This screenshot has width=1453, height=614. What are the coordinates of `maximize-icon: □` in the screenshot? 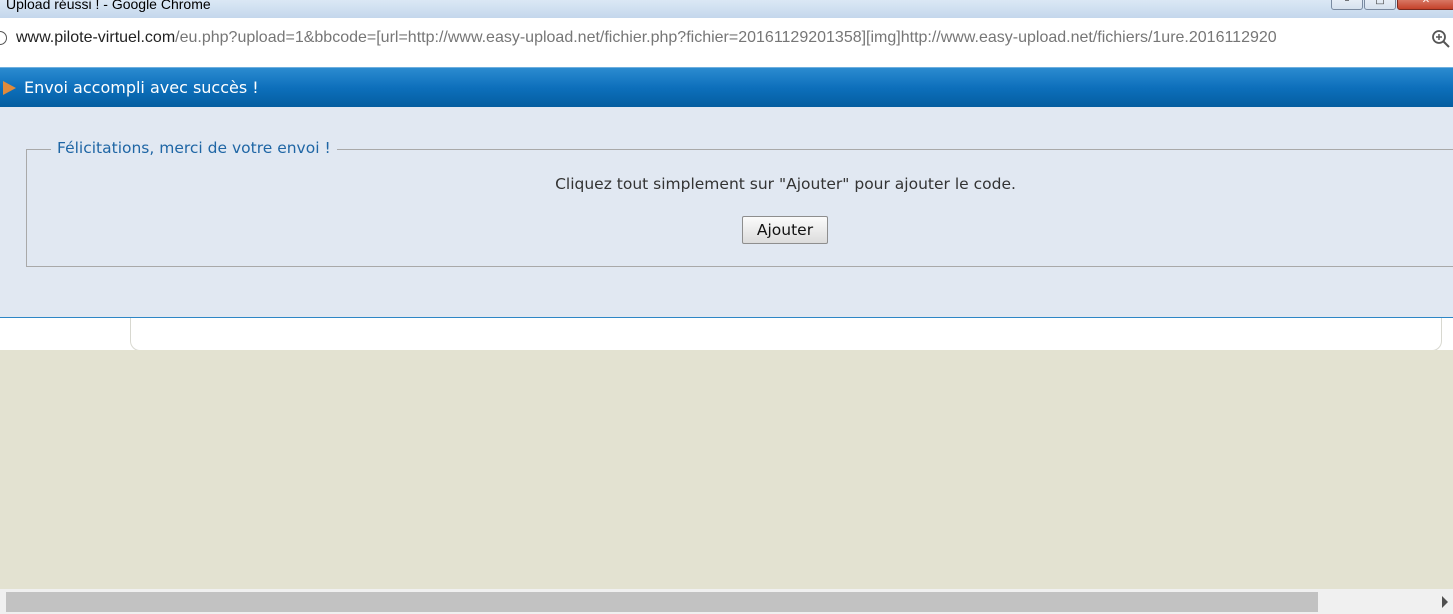 It's located at (1380, 3).